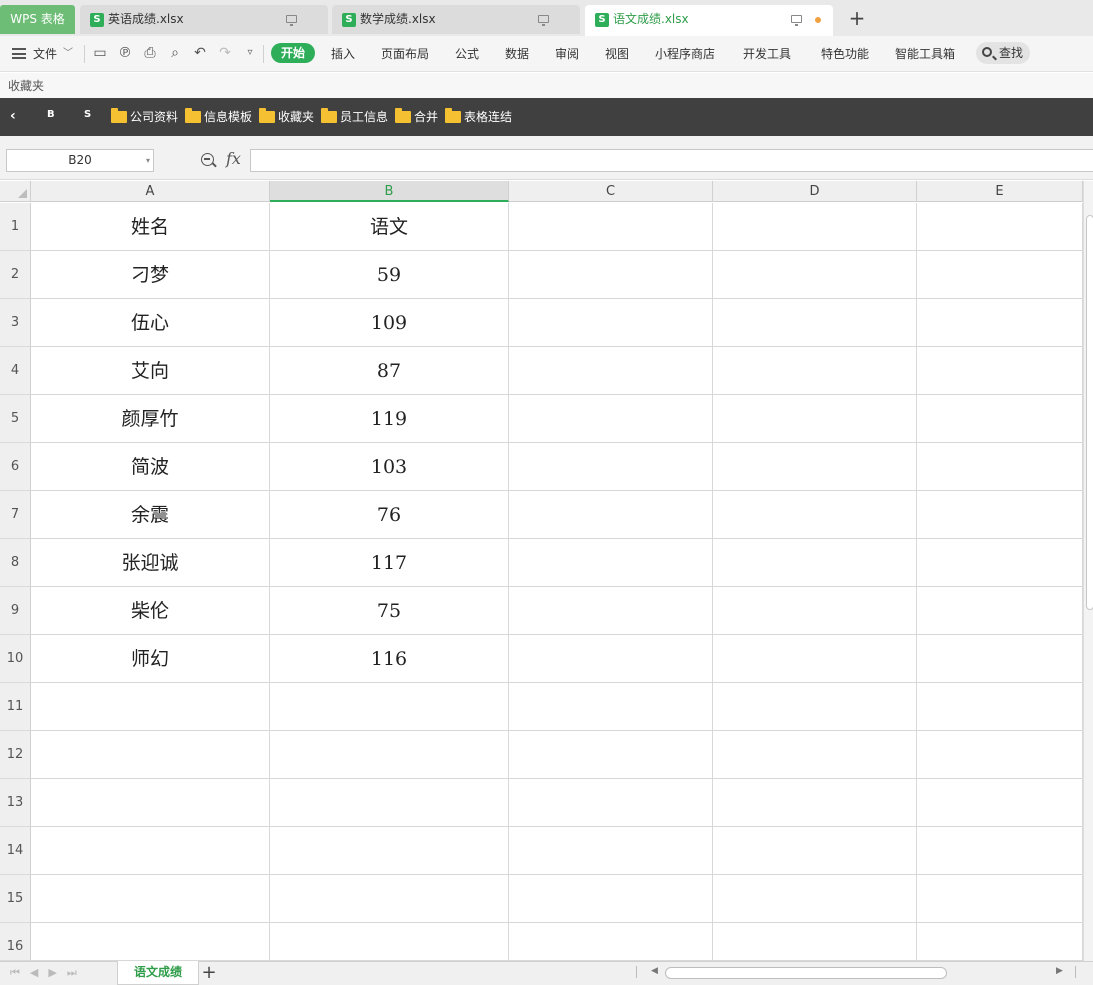 This screenshot has height=985, width=1093. Describe the element at coordinates (389, 515) in the screenshot. I see `cell-b7: 76` at that location.